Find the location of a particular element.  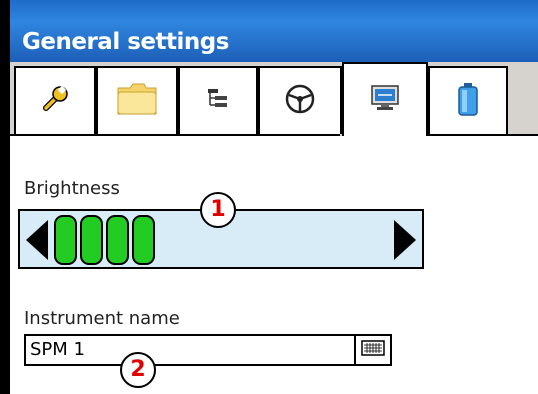

tab-battery is located at coordinates (468, 100).